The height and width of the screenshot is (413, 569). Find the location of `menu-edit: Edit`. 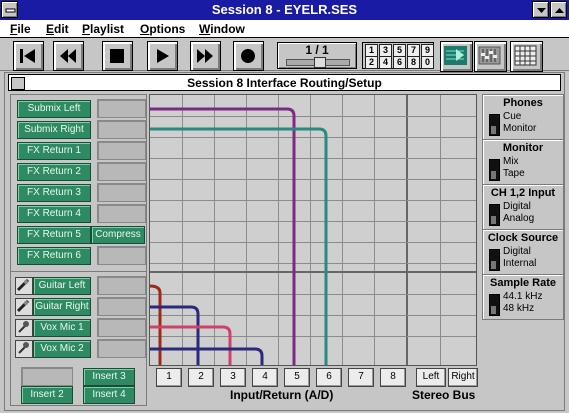

menu-edit: Edit is located at coordinates (57, 29).